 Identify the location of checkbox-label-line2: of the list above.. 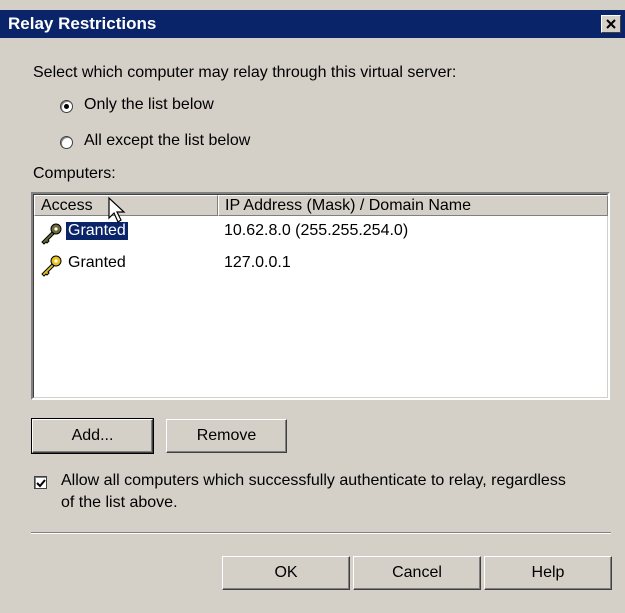
(119, 503).